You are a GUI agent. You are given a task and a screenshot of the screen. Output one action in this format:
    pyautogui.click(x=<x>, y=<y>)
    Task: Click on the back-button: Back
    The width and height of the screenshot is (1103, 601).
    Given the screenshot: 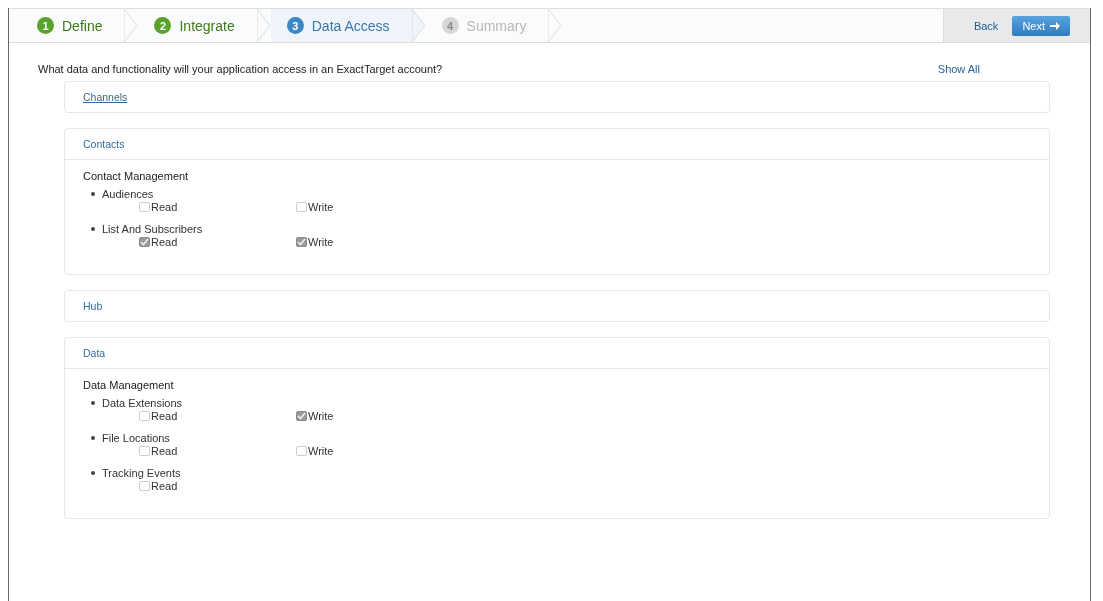 What is the action you would take?
    pyautogui.click(x=986, y=25)
    